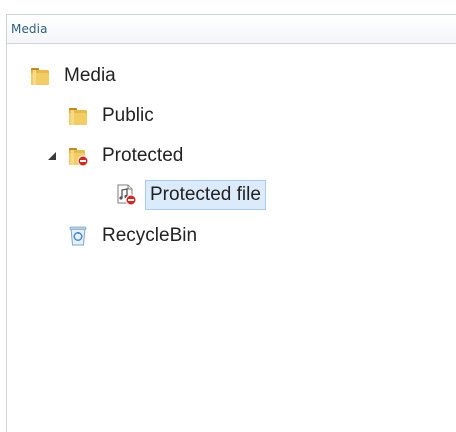 The width and height of the screenshot is (456, 432). What do you see at coordinates (29, 29) in the screenshot?
I see `panel-title: Media` at bounding box center [29, 29].